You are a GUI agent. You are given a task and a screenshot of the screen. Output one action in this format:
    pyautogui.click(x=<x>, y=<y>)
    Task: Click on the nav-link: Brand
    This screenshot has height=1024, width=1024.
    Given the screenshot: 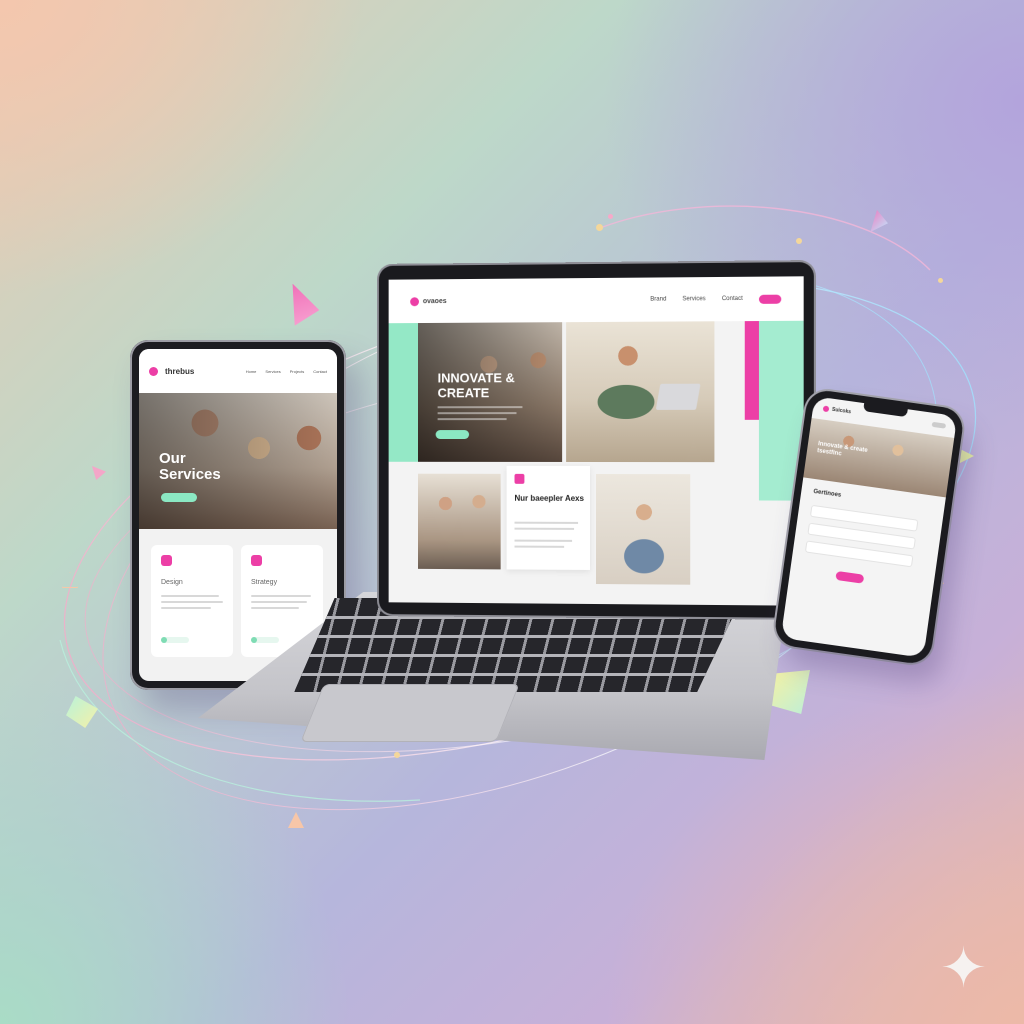 What is the action you would take?
    pyautogui.click(x=658, y=299)
    